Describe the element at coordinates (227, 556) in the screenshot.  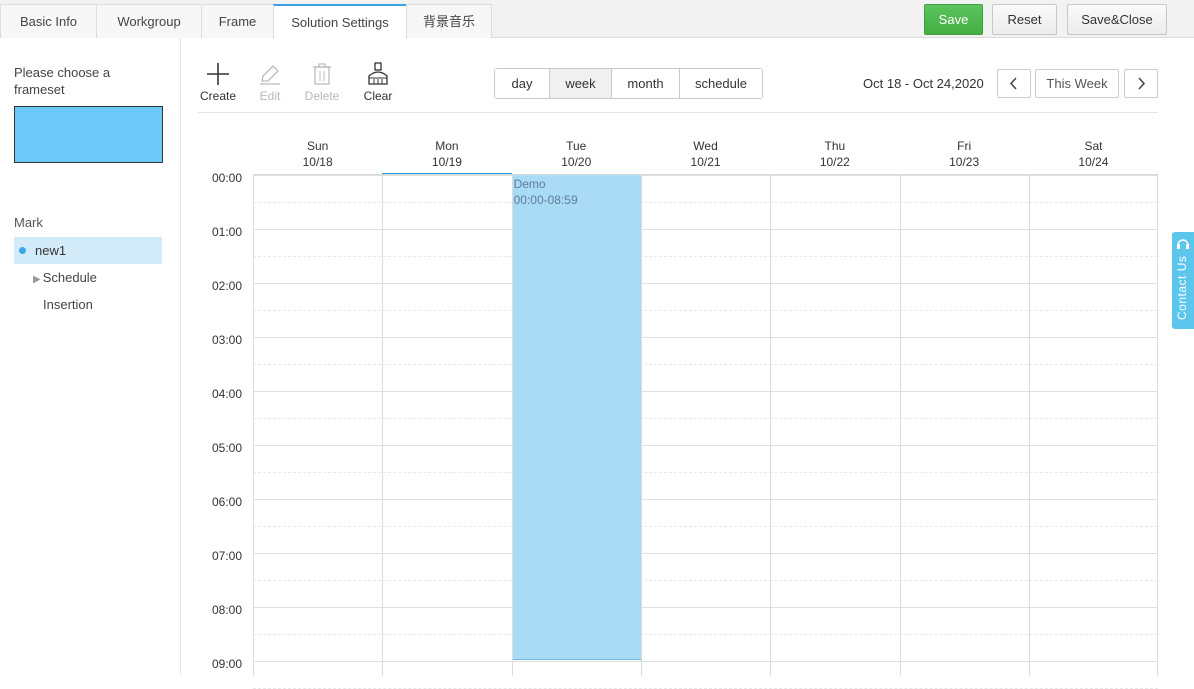
I see `time-label: 07:00` at that location.